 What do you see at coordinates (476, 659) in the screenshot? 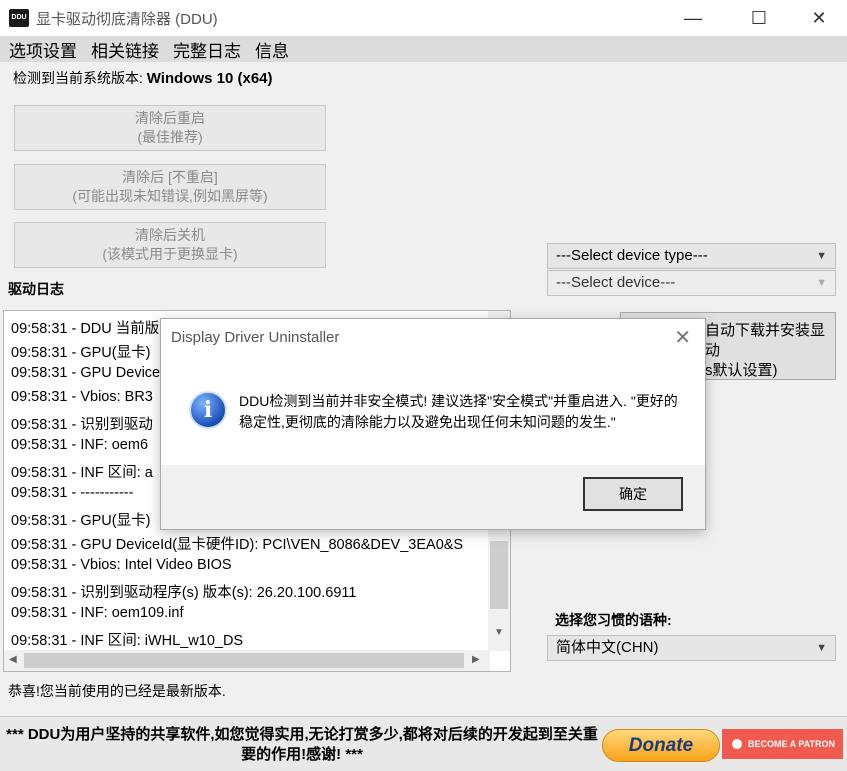
I see `scroll-right-icon: ▶` at bounding box center [476, 659].